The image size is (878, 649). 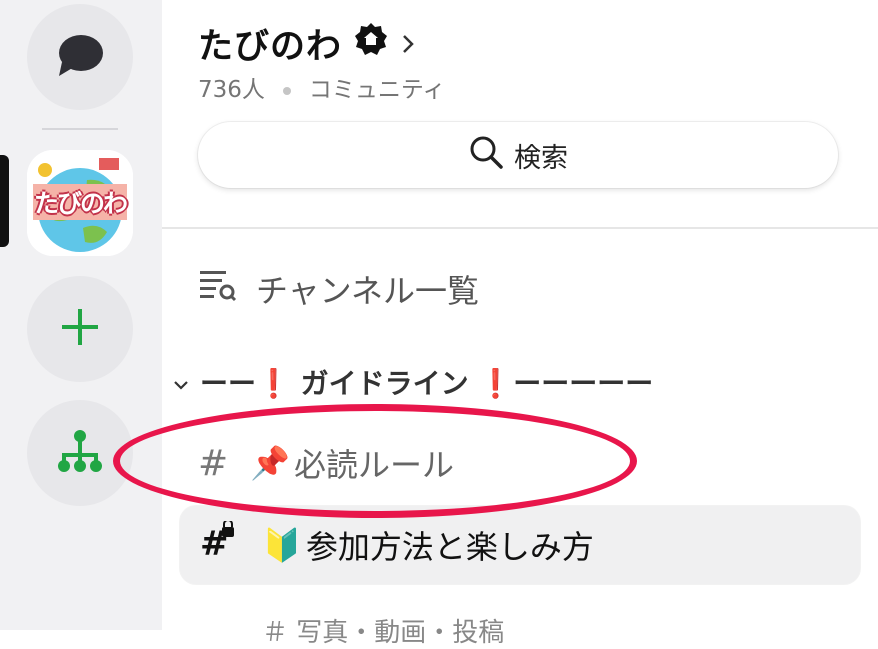 I want to click on search-label: 検索, so click(x=541, y=158).